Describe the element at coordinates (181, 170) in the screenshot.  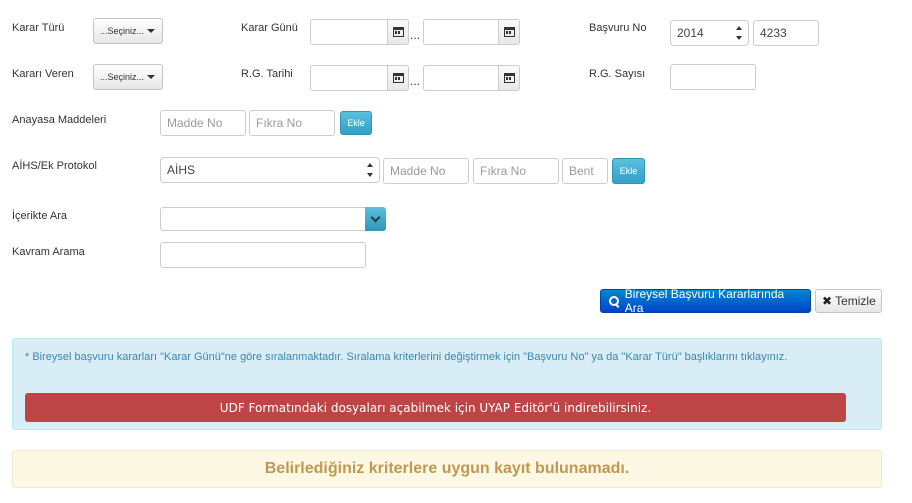
I see `aihs-selected-value: AİHS` at that location.